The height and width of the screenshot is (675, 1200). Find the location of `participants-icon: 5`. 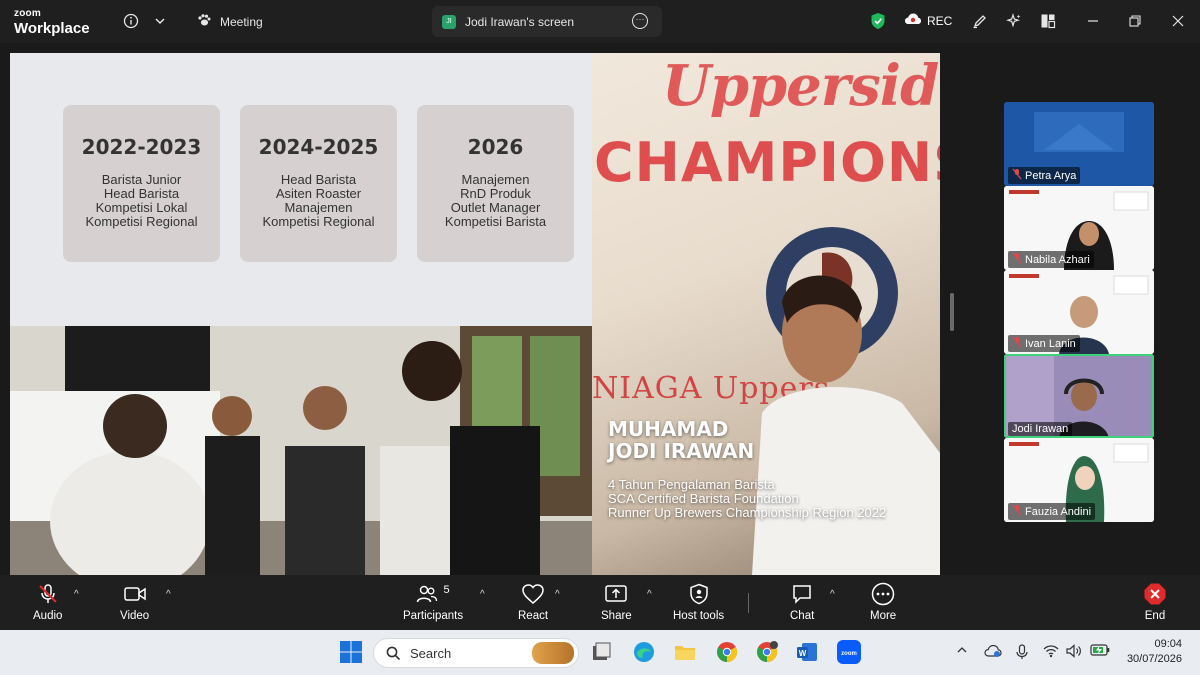

participants-icon: 5 is located at coordinates (433, 594).